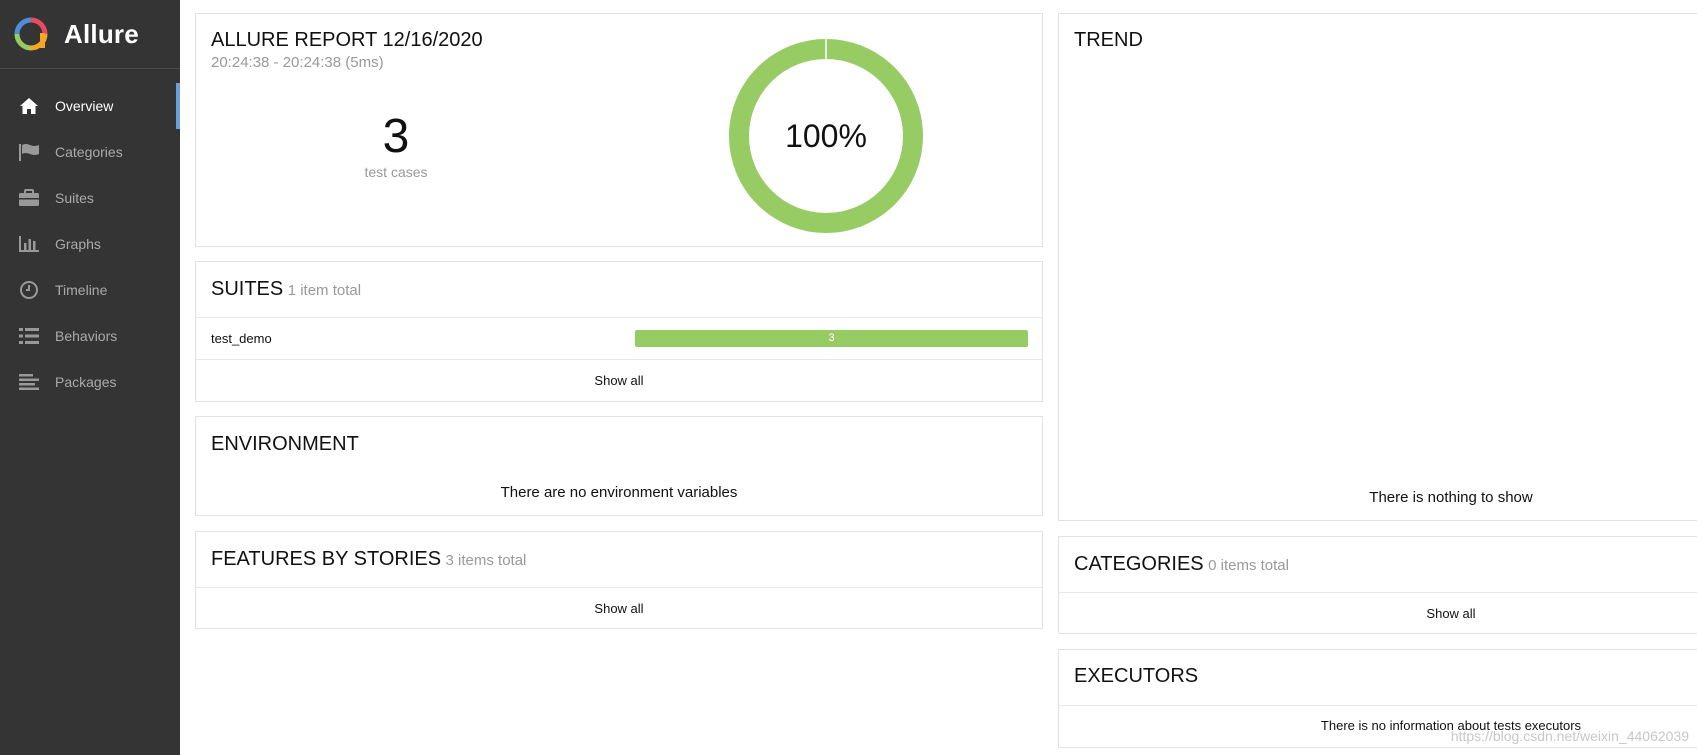 The image size is (1697, 755). What do you see at coordinates (1108, 40) in the screenshot?
I see `trend-title: TREND` at bounding box center [1108, 40].